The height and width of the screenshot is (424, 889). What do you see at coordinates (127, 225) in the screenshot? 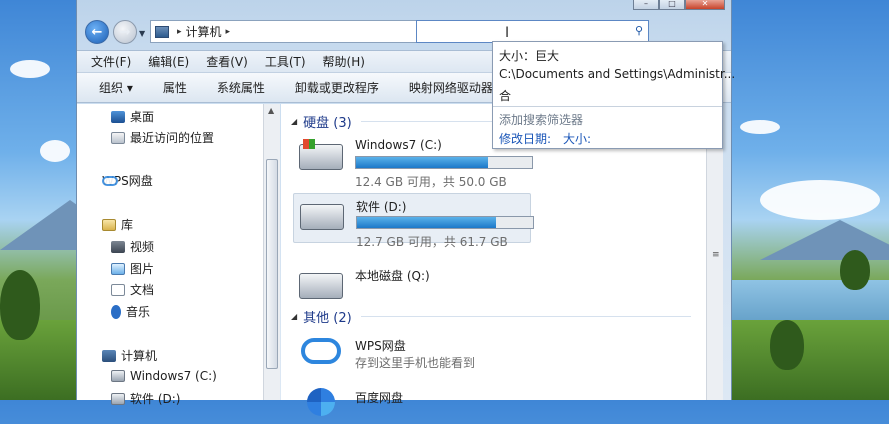
I see `nav-item-label: 库` at bounding box center [127, 225].